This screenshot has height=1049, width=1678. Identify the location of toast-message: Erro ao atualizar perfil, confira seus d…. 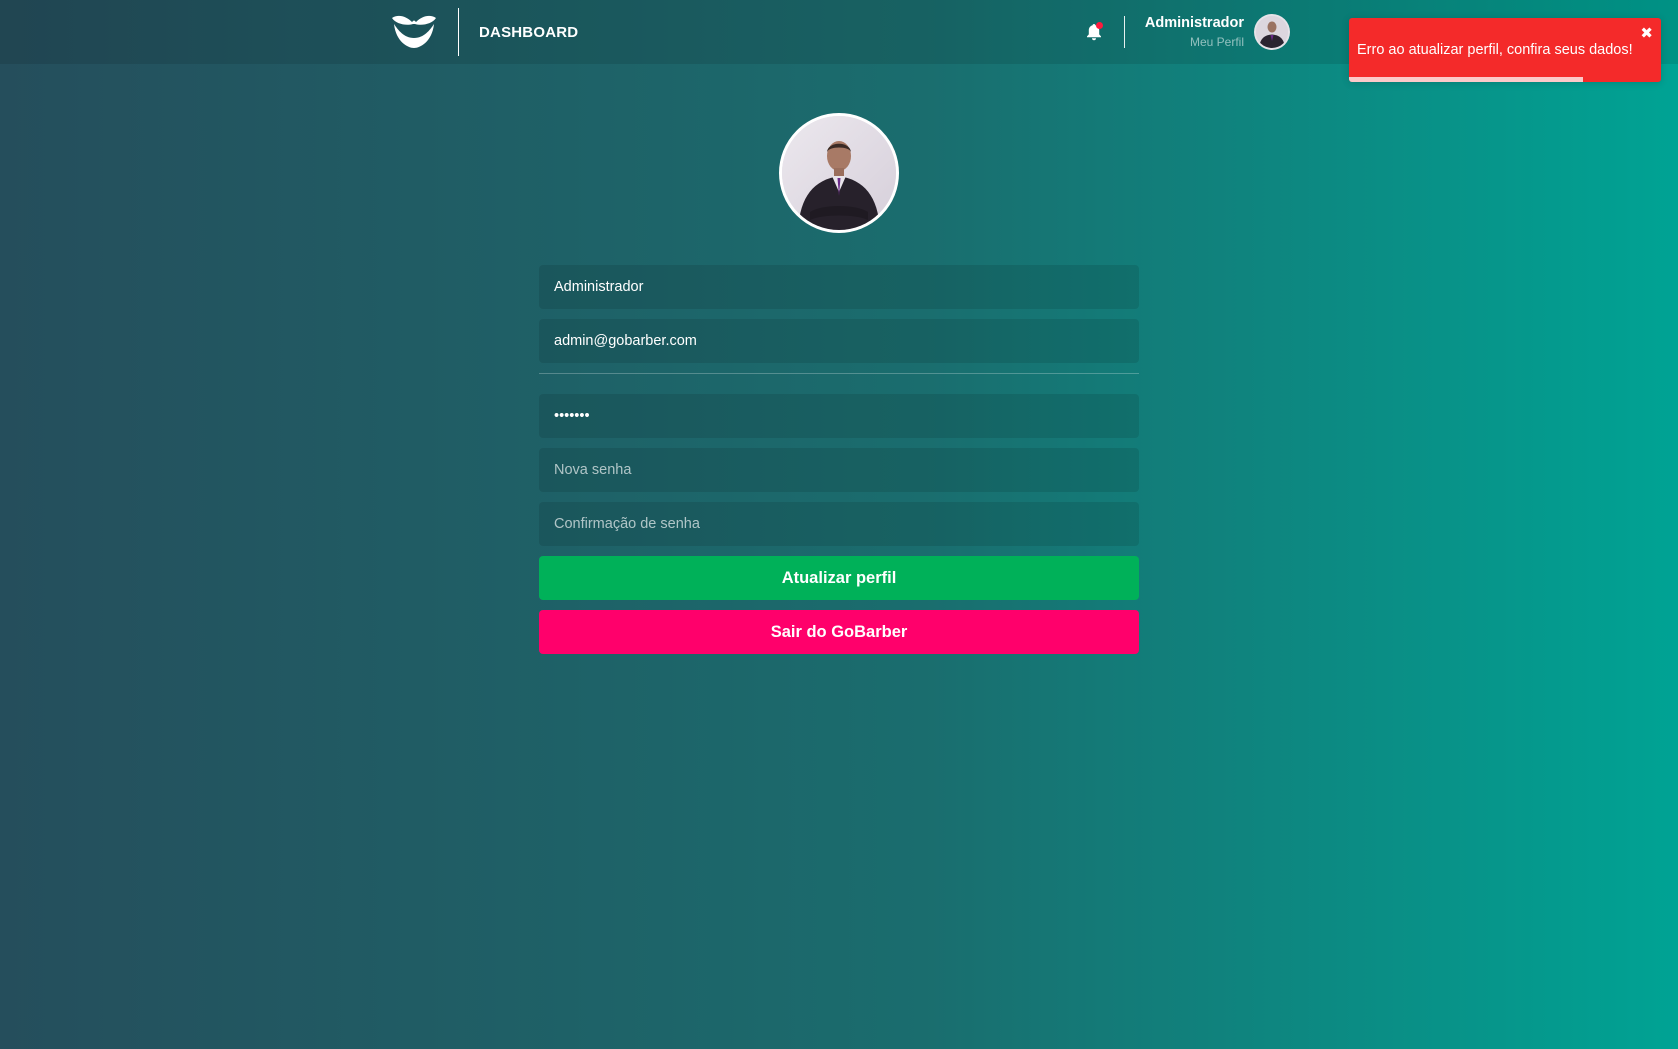
(1495, 50).